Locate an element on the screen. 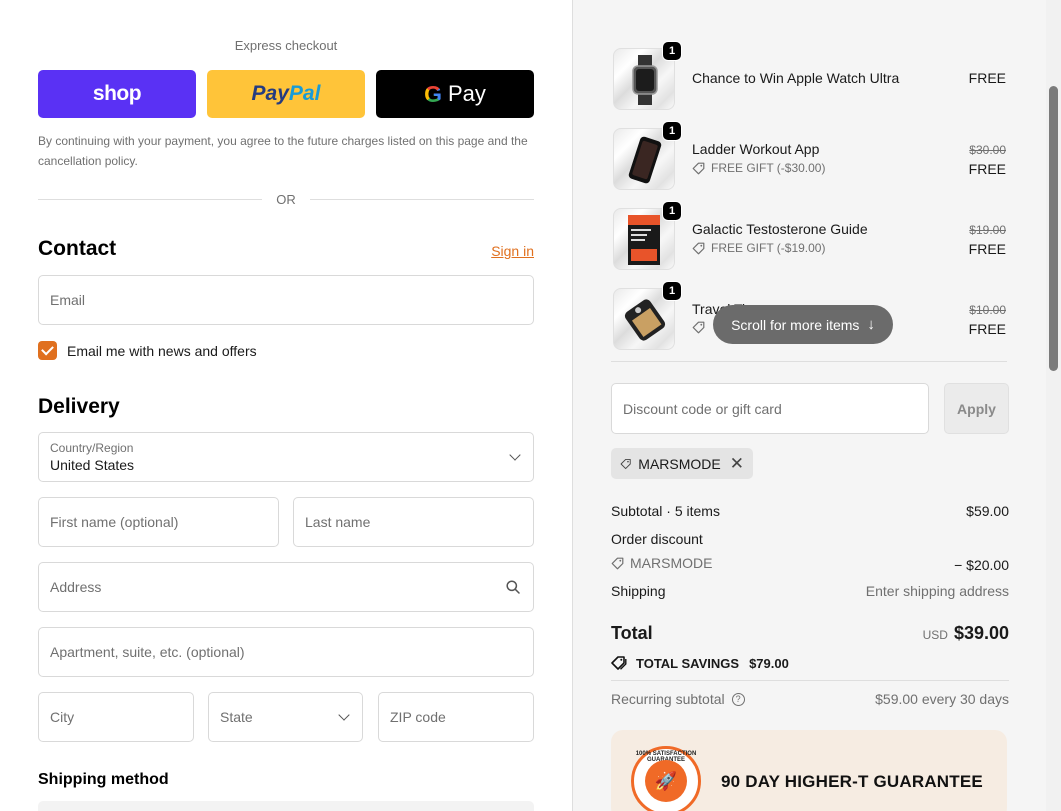 The image size is (1061, 811). state-select: State is located at coordinates (285, 717).